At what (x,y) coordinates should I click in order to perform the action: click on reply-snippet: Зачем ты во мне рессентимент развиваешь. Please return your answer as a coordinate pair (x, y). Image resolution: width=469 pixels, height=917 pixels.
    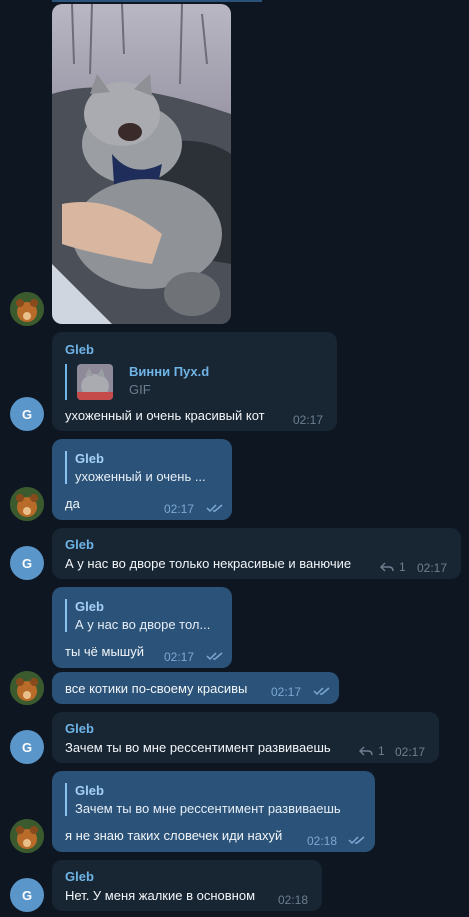
    Looking at the image, I should click on (208, 808).